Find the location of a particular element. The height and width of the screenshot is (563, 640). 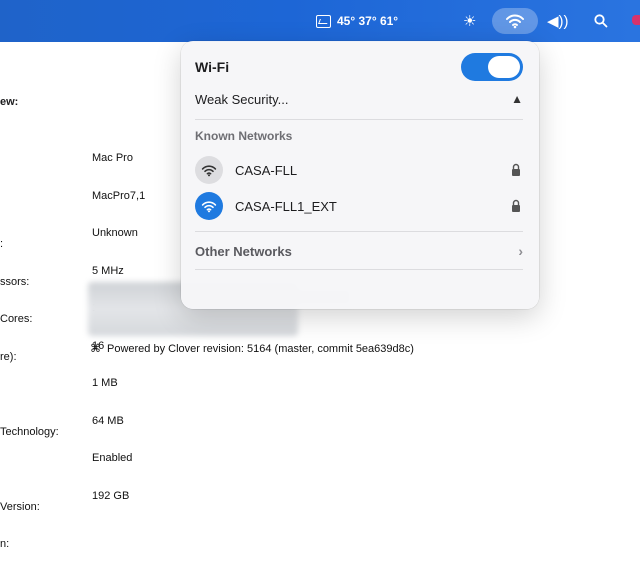

control-center-icon is located at coordinates (636, 20).